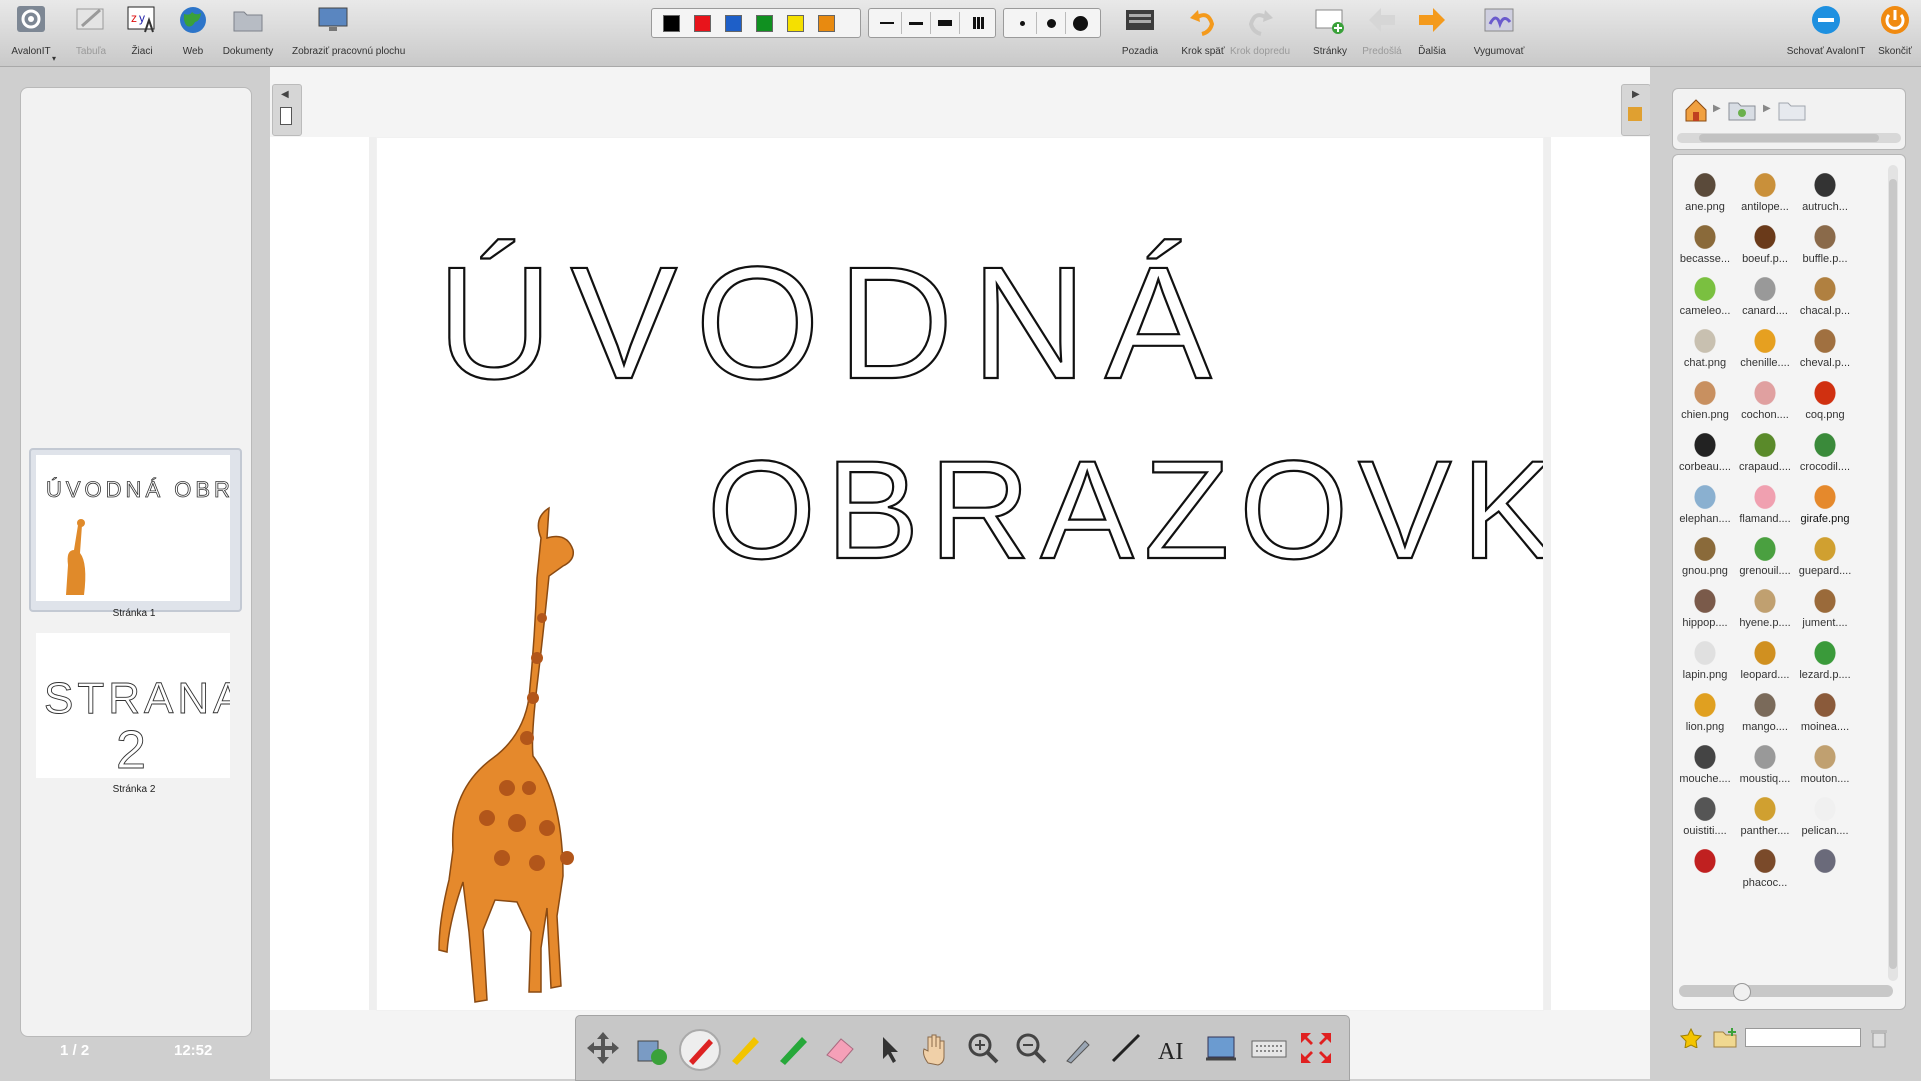 Image resolution: width=1921 pixels, height=1081 pixels. I want to click on trash-icon, so click(1879, 1038).